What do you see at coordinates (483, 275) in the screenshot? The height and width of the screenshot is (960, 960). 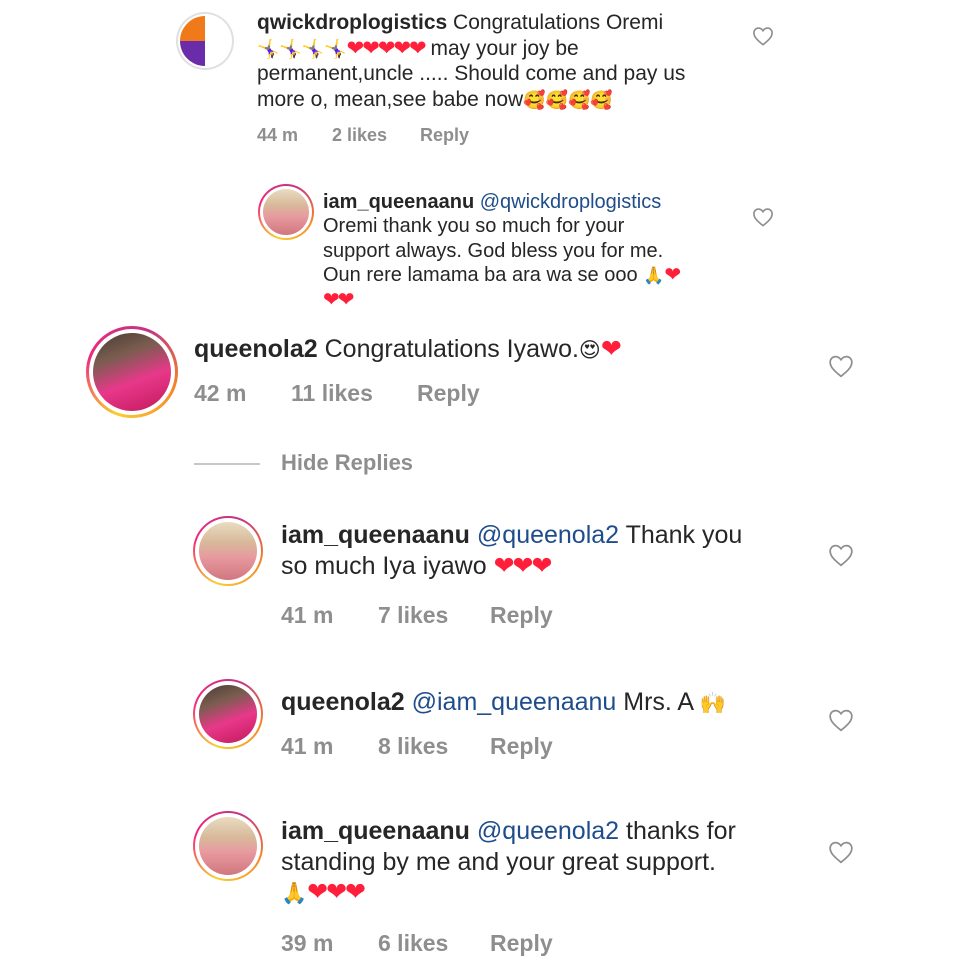 I see `comment-text-line3: Oun rere lamama ba ara wa se ooo` at bounding box center [483, 275].